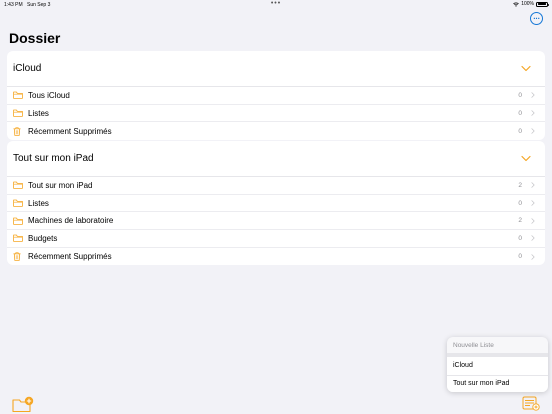 The image size is (552, 414). What do you see at coordinates (53, 158) in the screenshot?
I see `section-title: Tout sur mon iPad` at bounding box center [53, 158].